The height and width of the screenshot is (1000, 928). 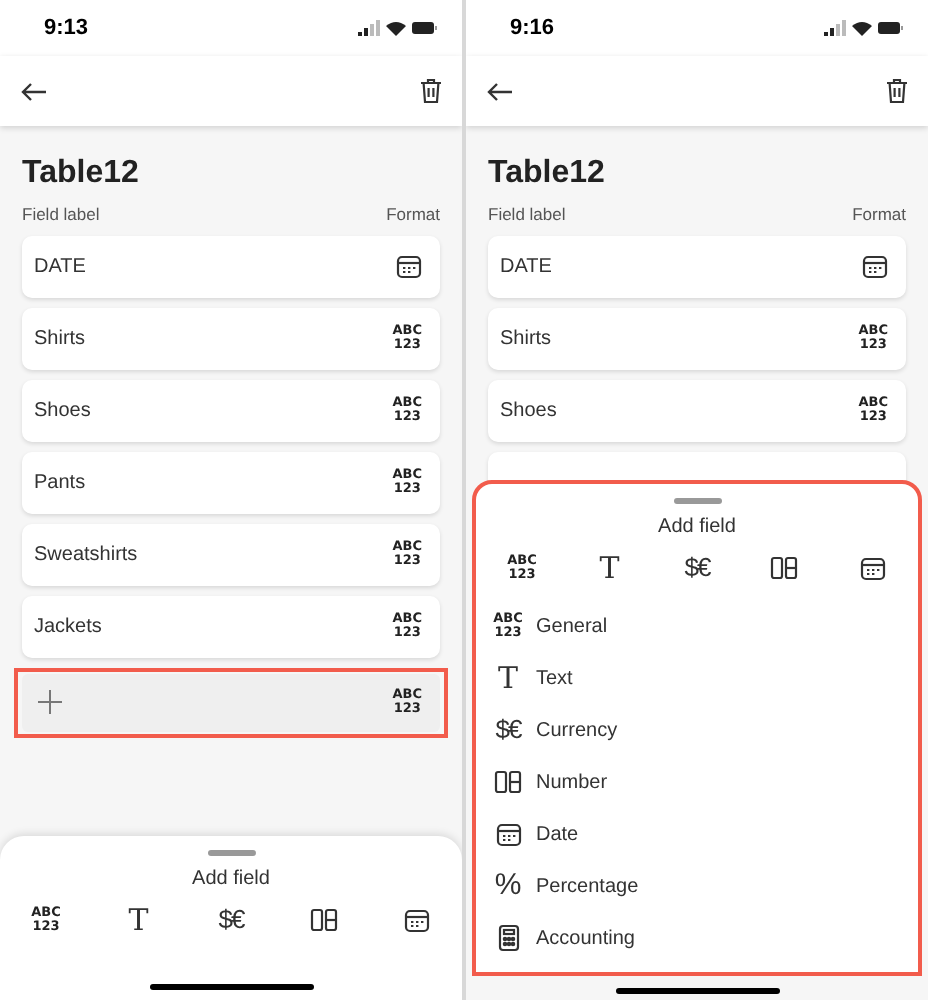 I want to click on percent-icon: %, so click(x=508, y=886).